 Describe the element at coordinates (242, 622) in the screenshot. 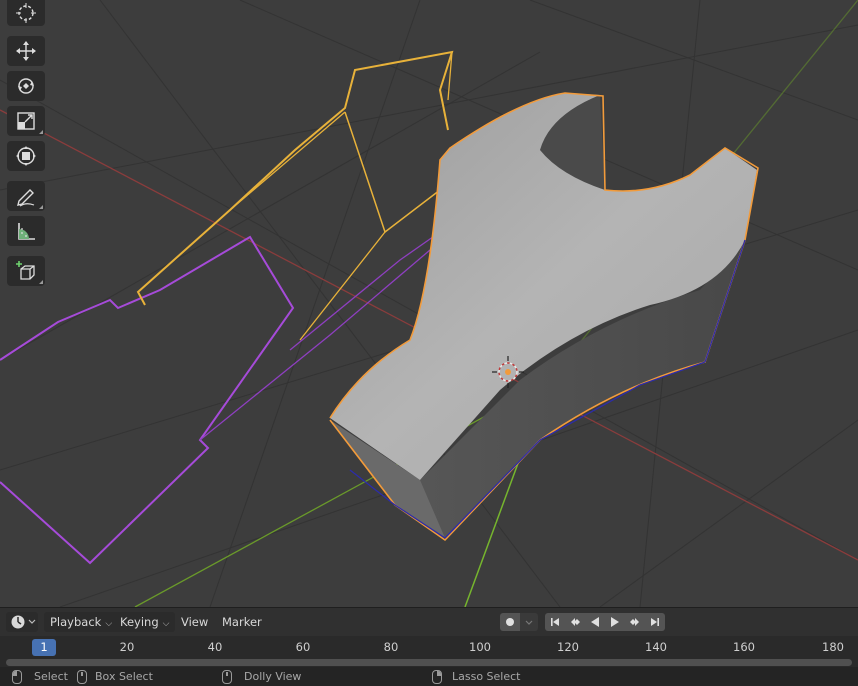

I see `marker-menu: Marker` at that location.